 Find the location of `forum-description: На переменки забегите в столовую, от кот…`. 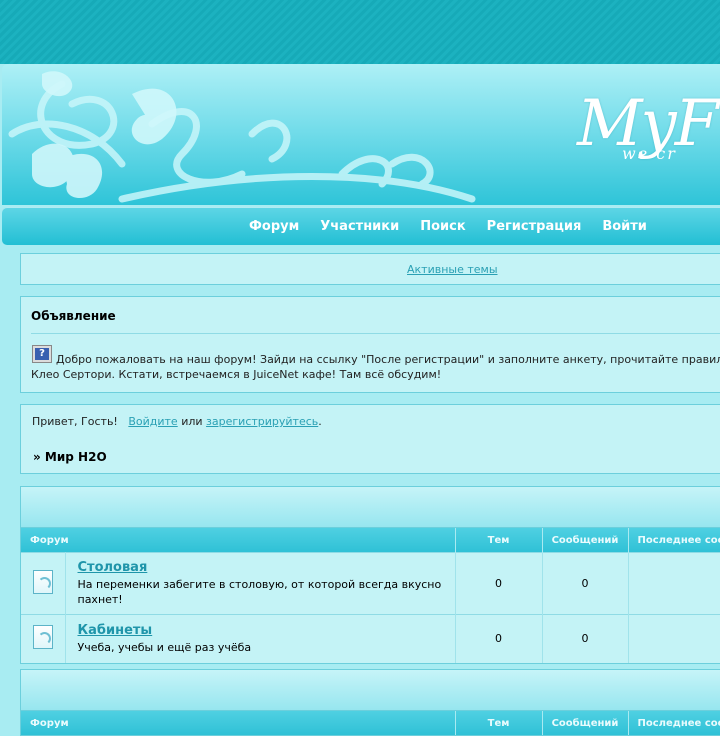

forum-description: На переменки забегите в столовую, от кот… is located at coordinates (259, 592).